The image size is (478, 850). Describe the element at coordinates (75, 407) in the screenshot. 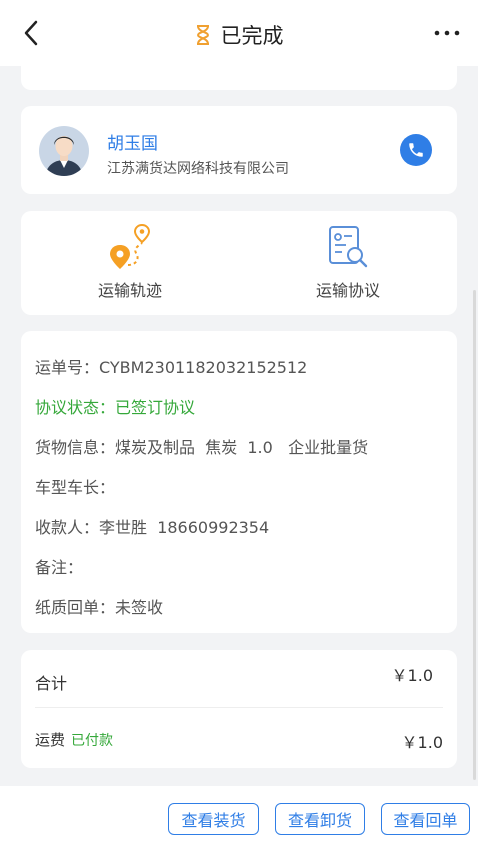

I see `agreement-status-label: 协议状态：` at that location.